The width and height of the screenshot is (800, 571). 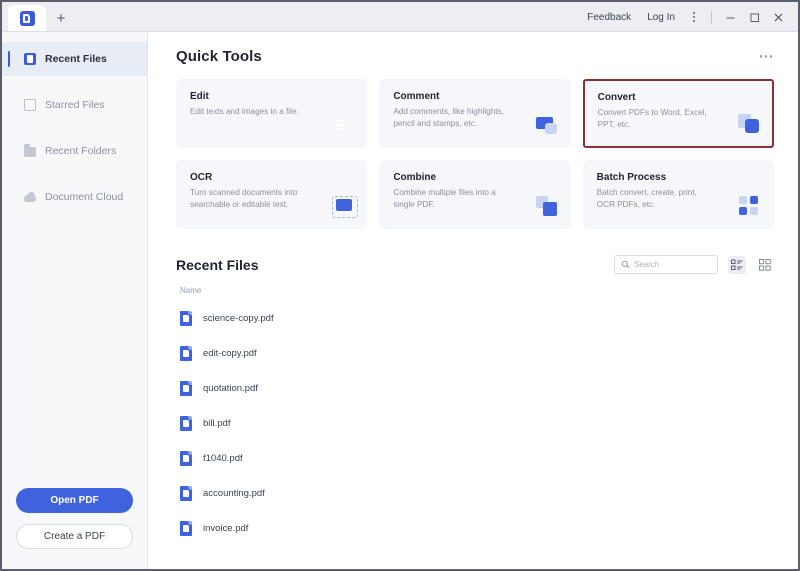 I want to click on recent-files-header: Recent Files, so click(x=475, y=264).